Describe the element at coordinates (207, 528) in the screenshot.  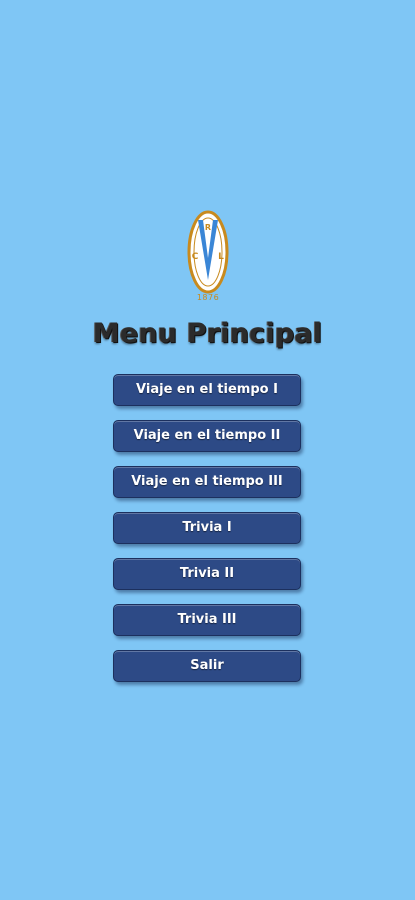
I see `trivia-1-button: Trivia I` at that location.